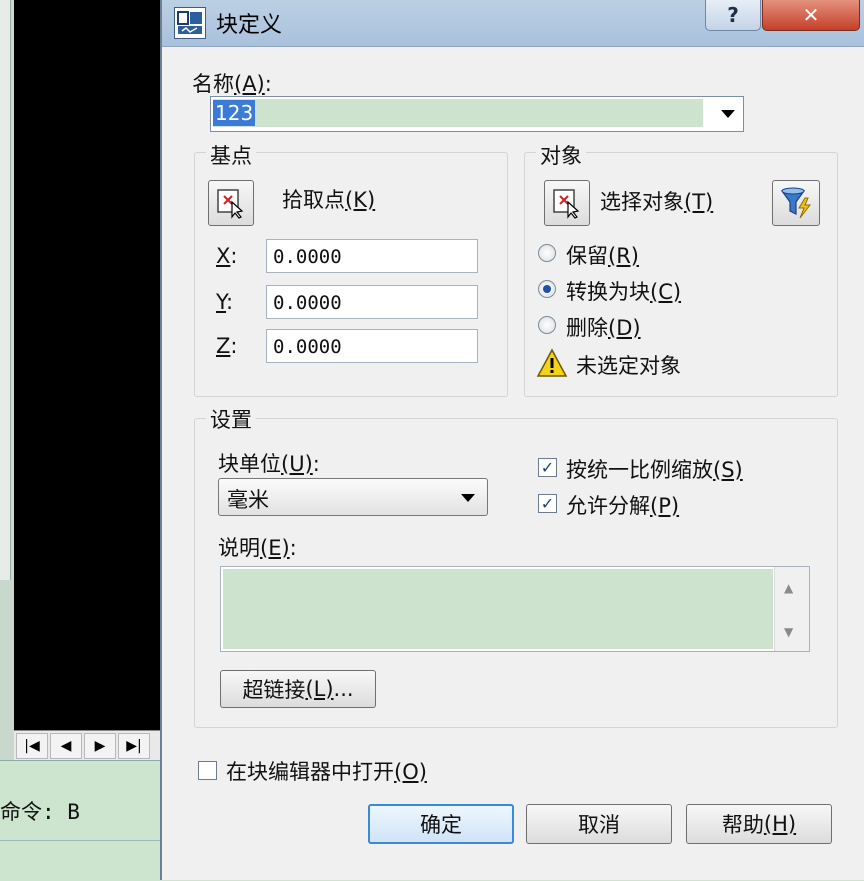 This screenshot has height=881, width=864. I want to click on first-tab-button: |◀, so click(32, 746).